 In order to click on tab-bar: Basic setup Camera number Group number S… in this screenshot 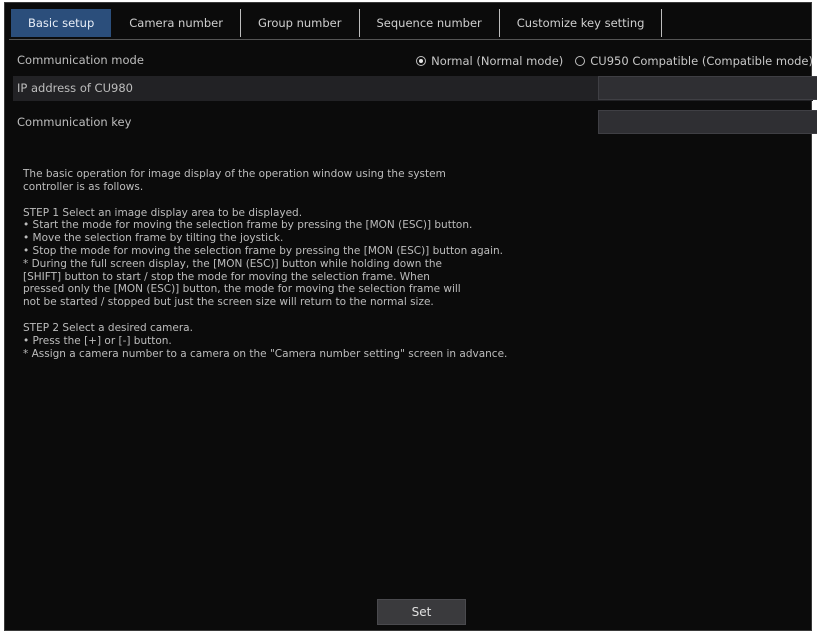, I will do `click(337, 24)`.